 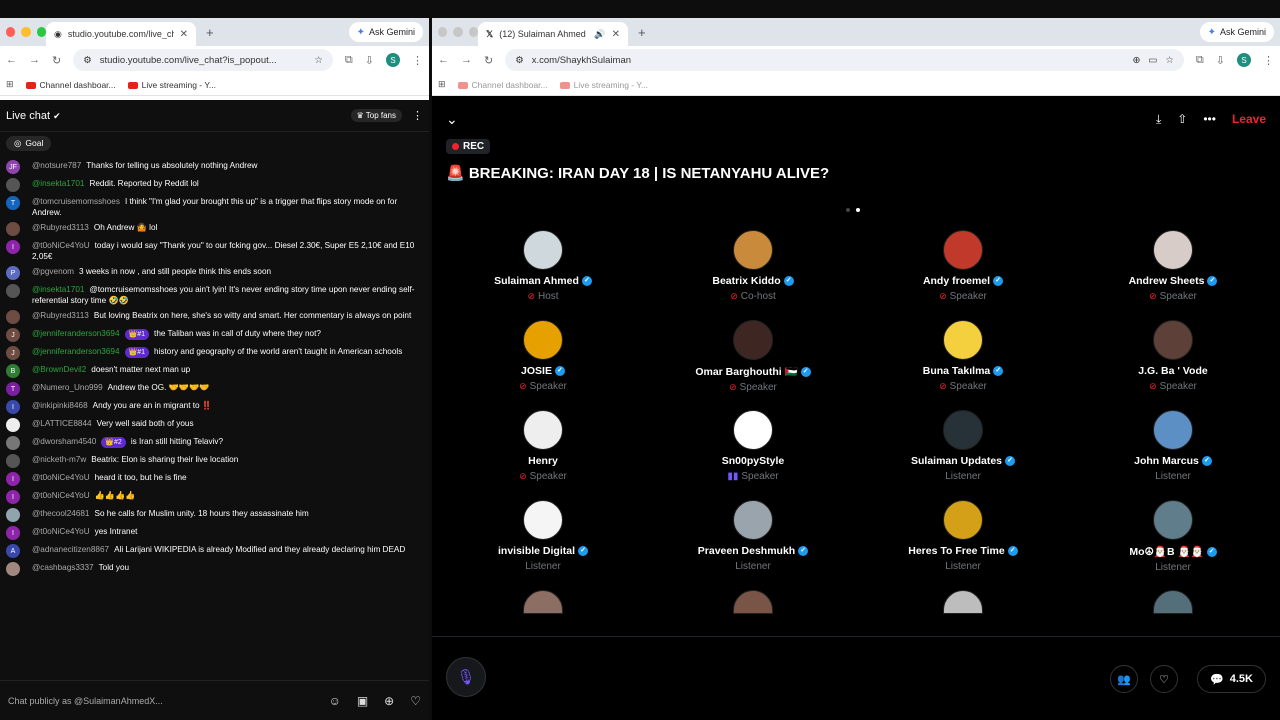 I want to click on participant: Henry ⊘ Speaker, so click(x=543, y=446).